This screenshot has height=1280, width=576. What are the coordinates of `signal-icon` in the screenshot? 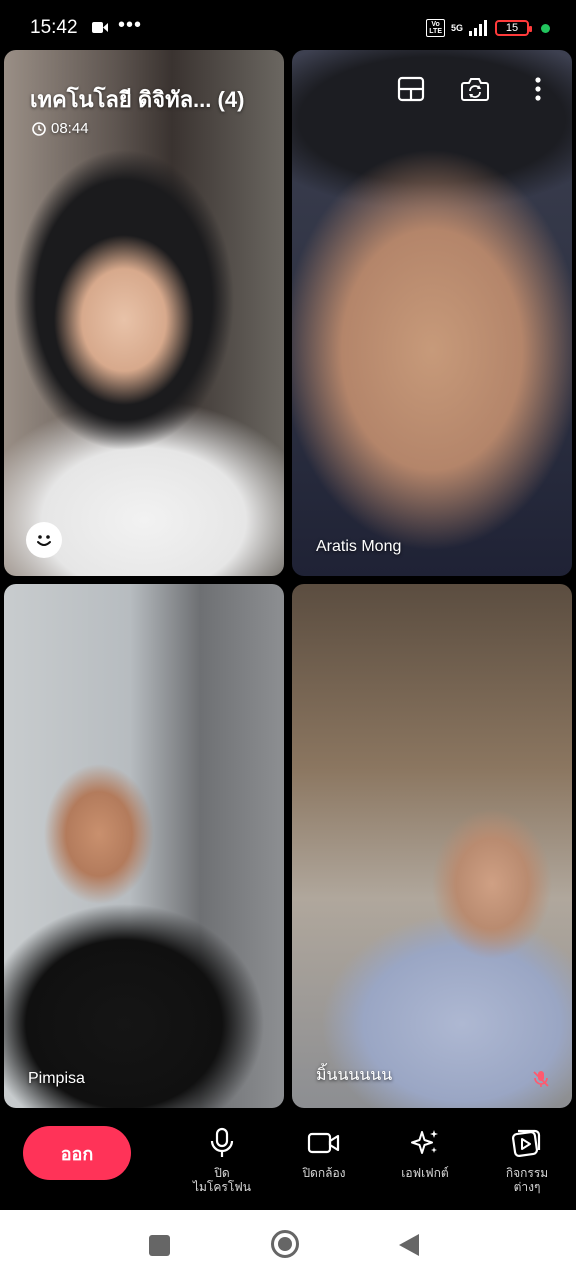 It's located at (478, 28).